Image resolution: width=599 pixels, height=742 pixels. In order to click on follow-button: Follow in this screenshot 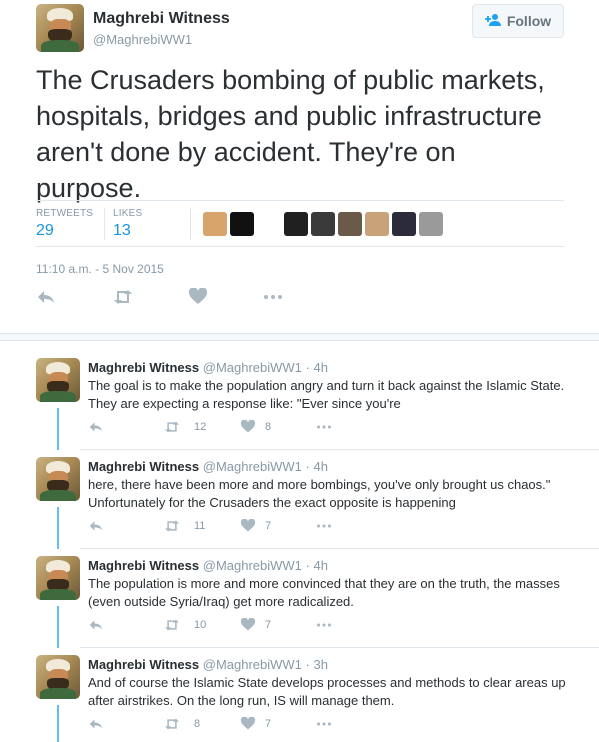, I will do `click(518, 21)`.